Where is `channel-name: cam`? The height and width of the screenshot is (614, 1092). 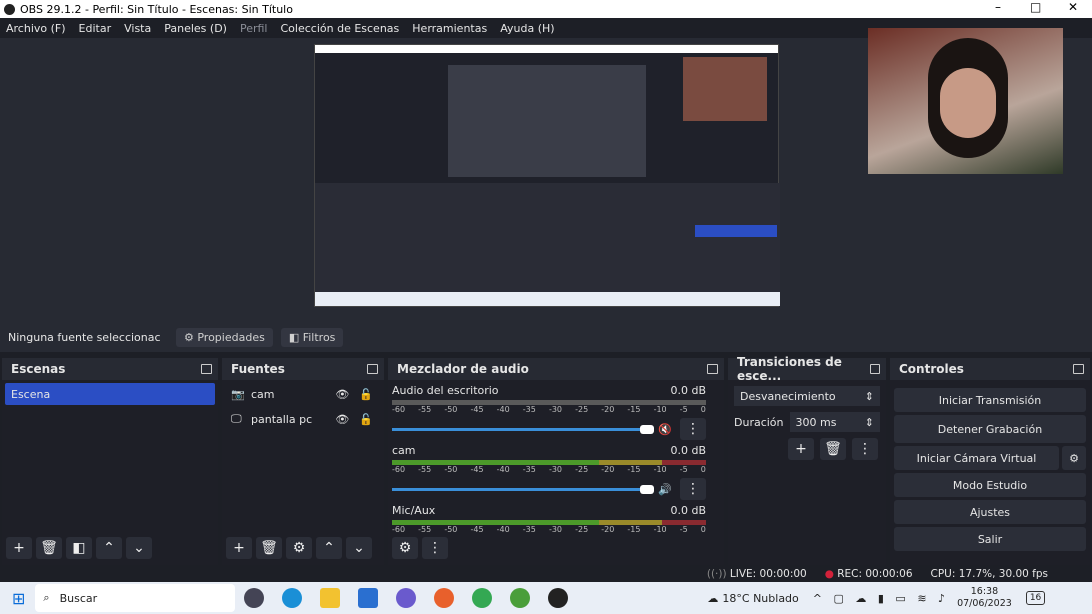
channel-name: cam is located at coordinates (404, 450).